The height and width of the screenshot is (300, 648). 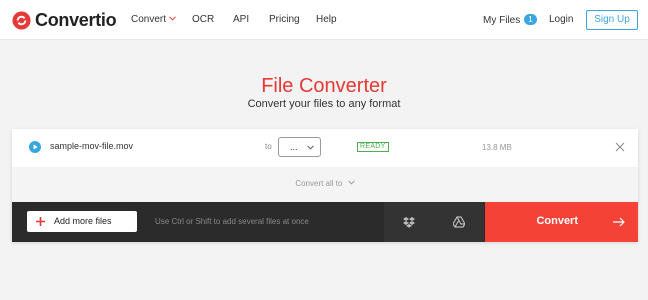 What do you see at coordinates (40, 221) in the screenshot?
I see `plus-icon` at bounding box center [40, 221].